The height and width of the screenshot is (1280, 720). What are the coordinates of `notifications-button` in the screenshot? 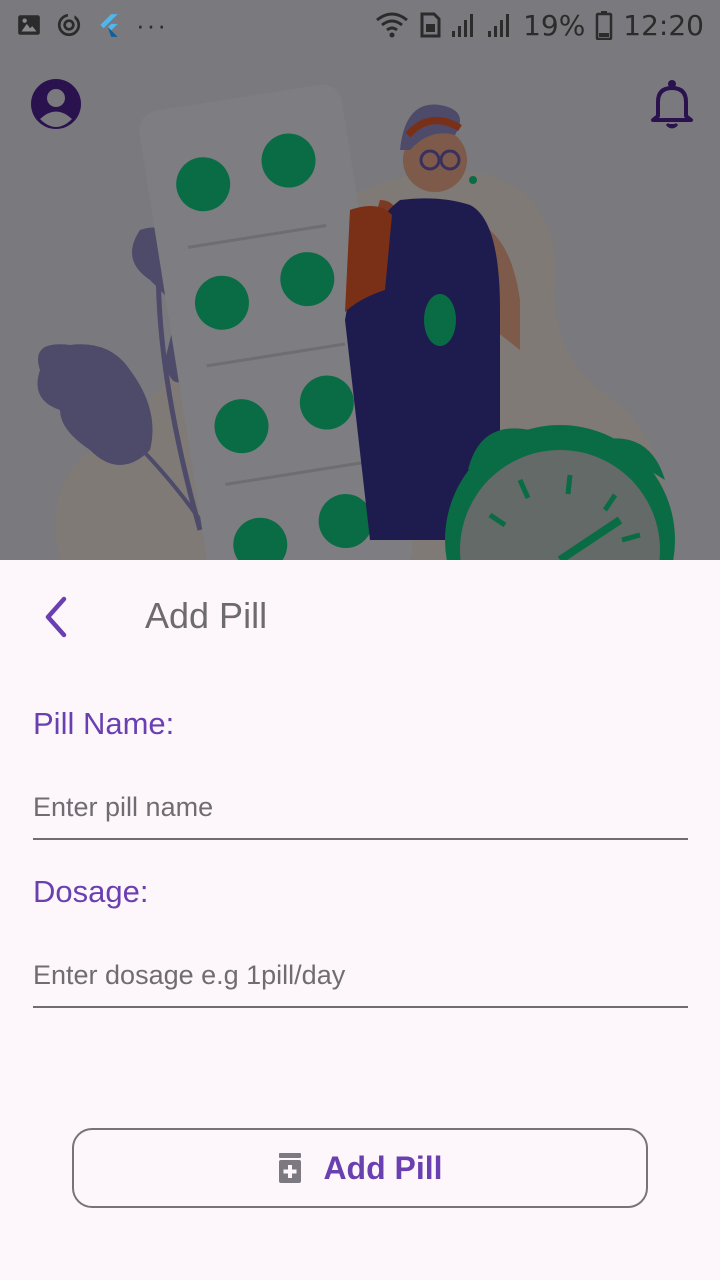 It's located at (672, 104).